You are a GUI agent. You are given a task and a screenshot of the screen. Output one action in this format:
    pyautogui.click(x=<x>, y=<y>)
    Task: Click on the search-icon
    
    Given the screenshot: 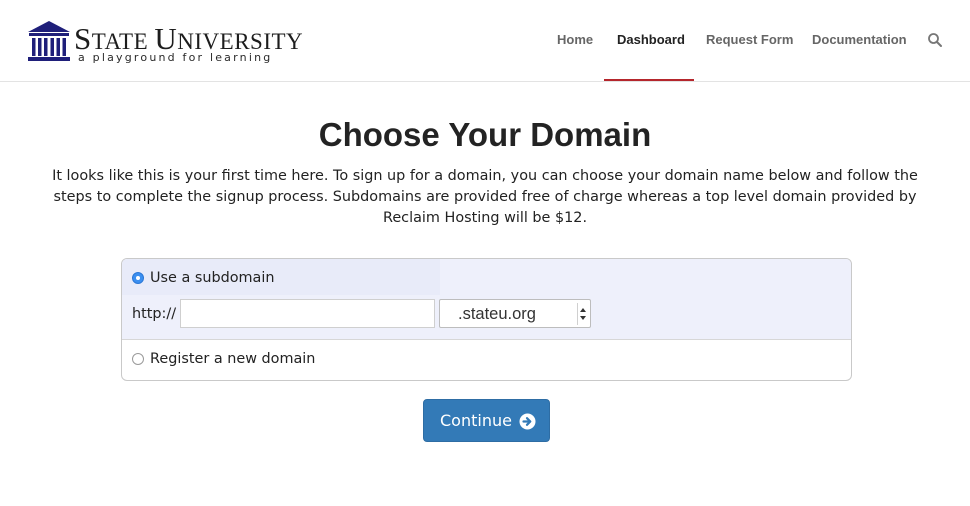 What is the action you would take?
    pyautogui.click(x=935, y=40)
    